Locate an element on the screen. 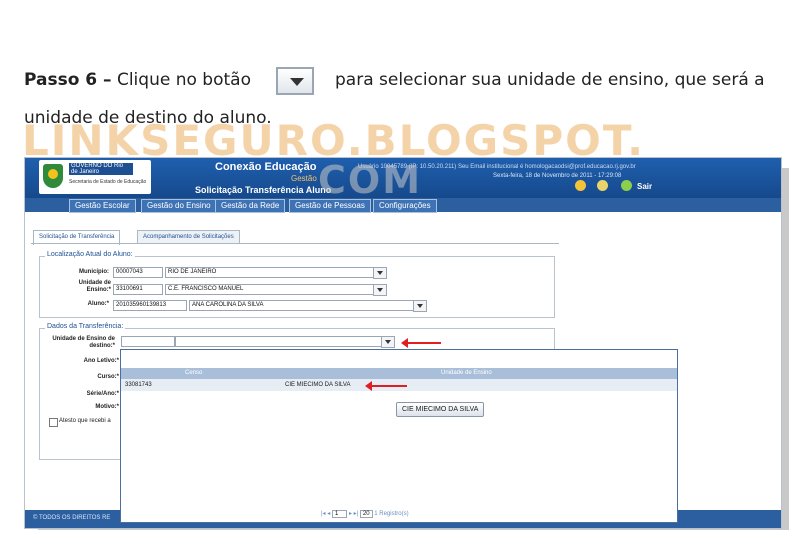 This screenshot has width=789, height=560. tab-acompanhamento: Acompanhamento de Solicitações is located at coordinates (188, 237).